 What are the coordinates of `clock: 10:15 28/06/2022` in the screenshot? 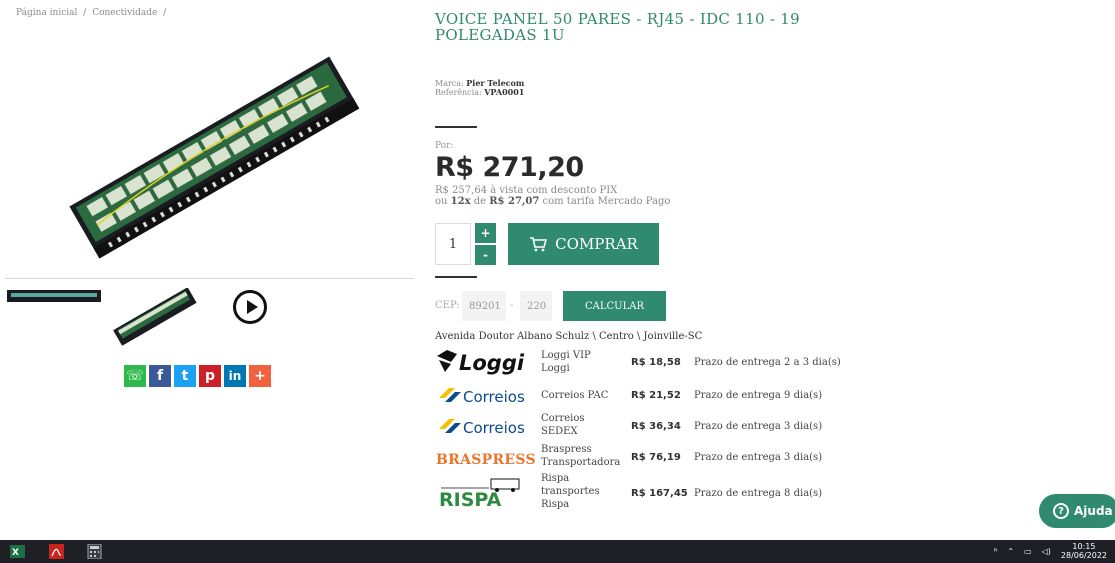 It's located at (1084, 551).